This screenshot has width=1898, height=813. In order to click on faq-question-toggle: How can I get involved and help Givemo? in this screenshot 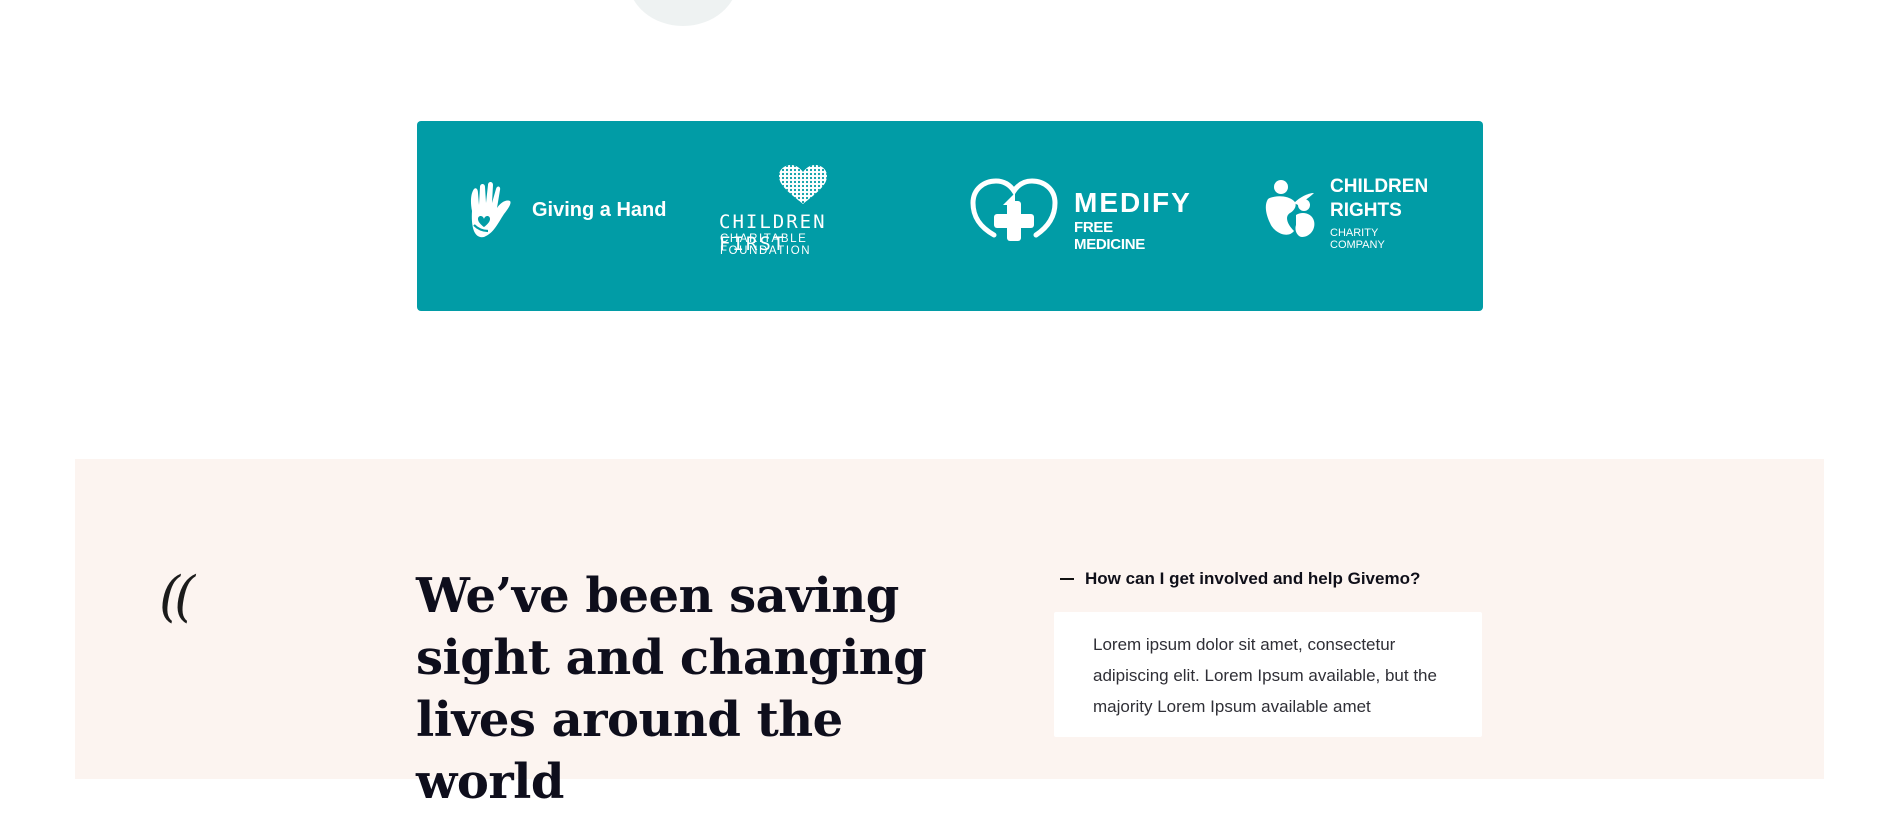, I will do `click(1240, 579)`.